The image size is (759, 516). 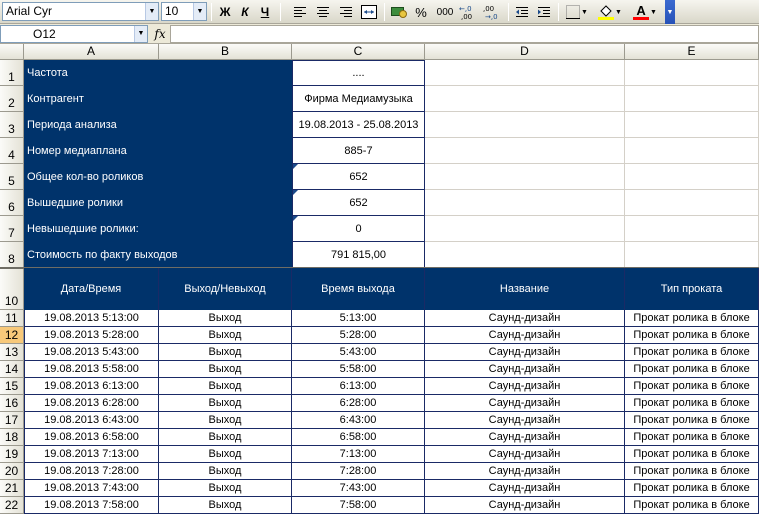 I want to click on row-header-7: 7, so click(x=12, y=229).